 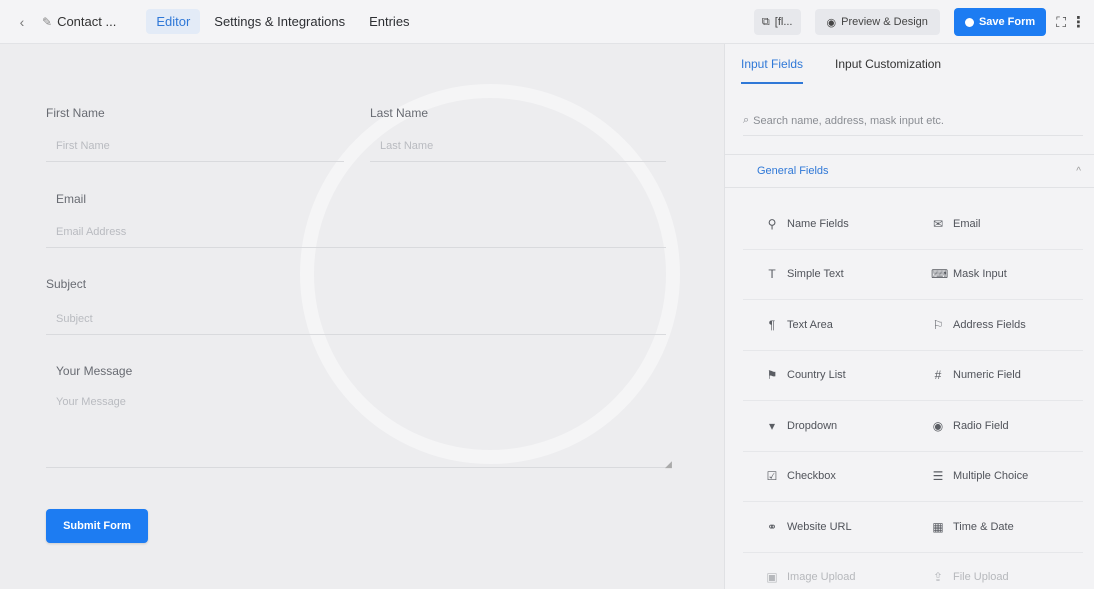 I want to click on field-item-label: Image Upload, so click(x=821, y=577).